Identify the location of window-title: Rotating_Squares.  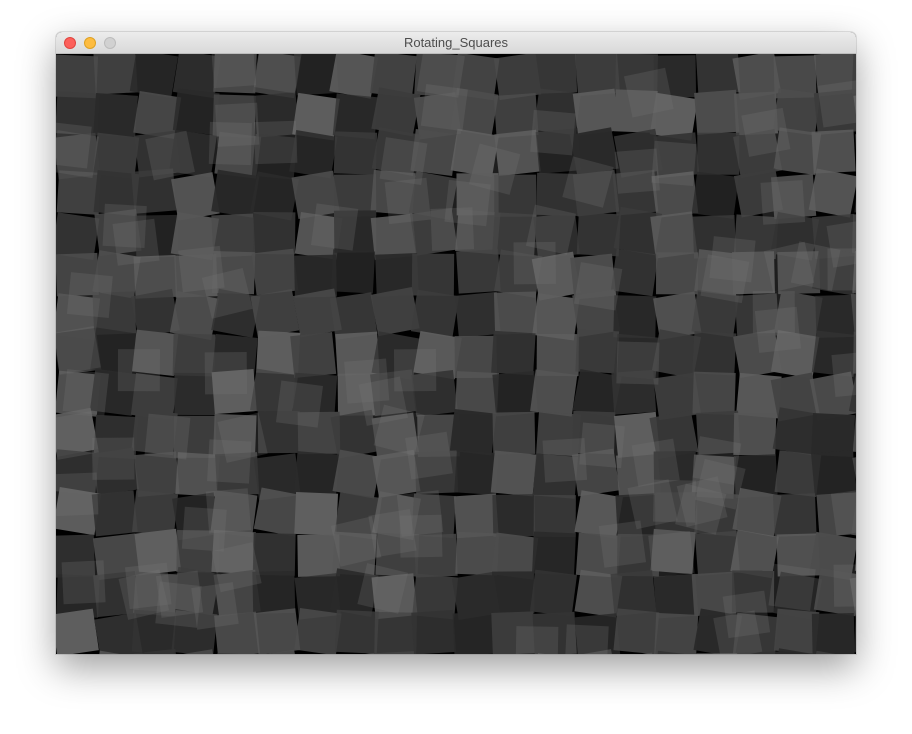
(456, 42).